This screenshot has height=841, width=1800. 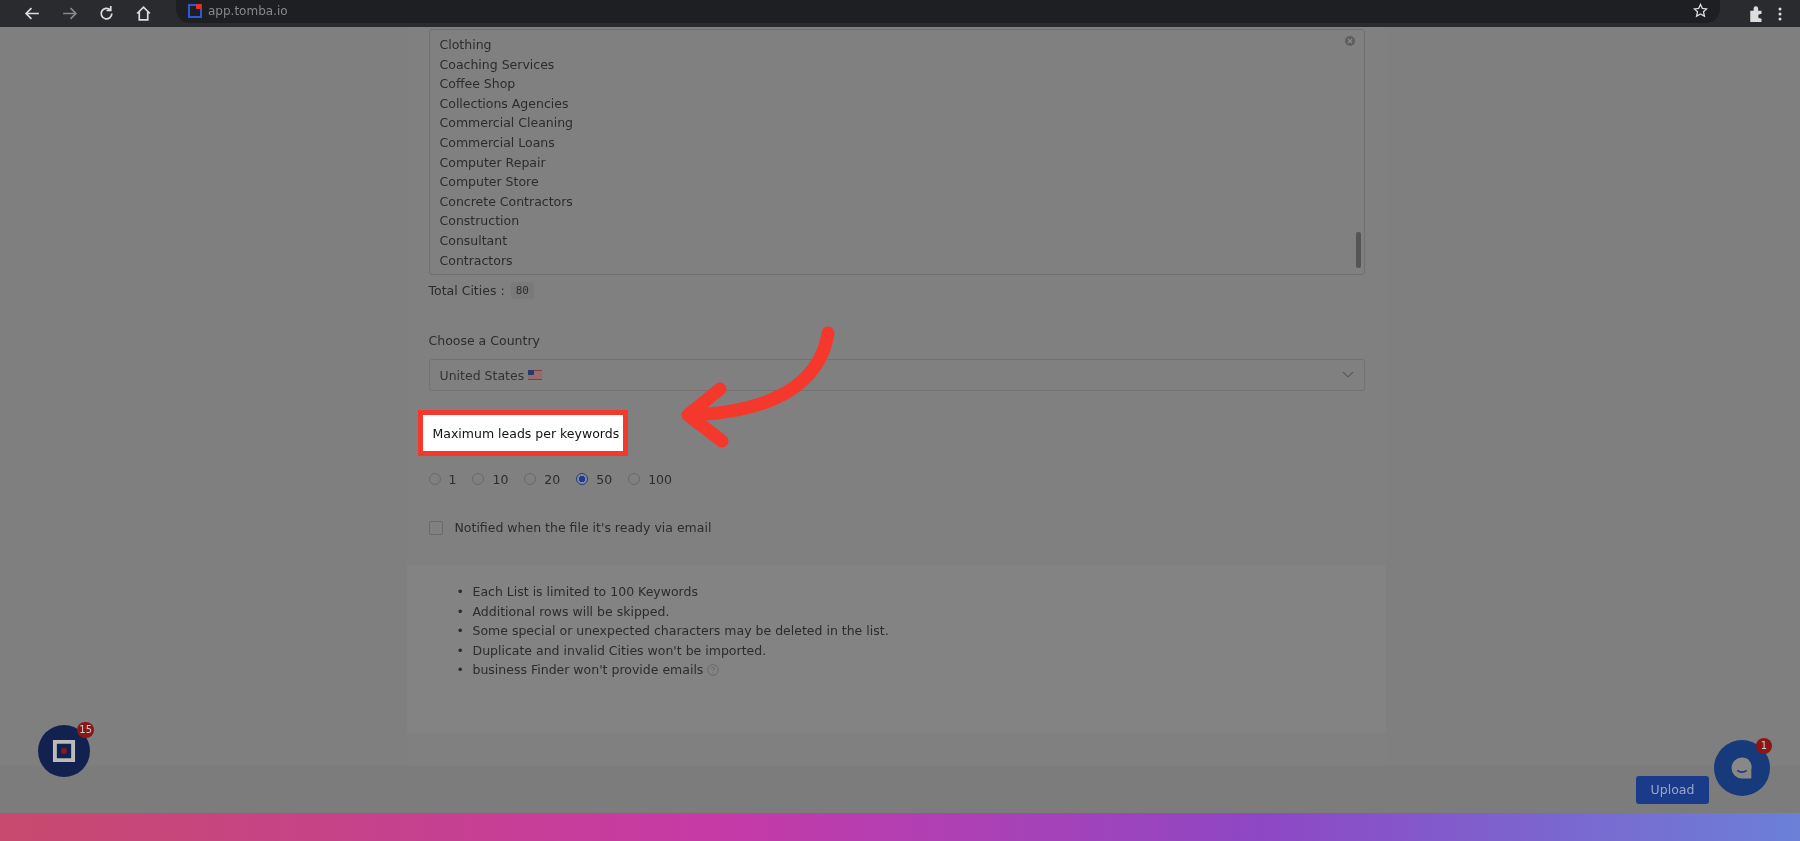 I want to click on address-bar: app.tomba.io, so click(x=948, y=11).